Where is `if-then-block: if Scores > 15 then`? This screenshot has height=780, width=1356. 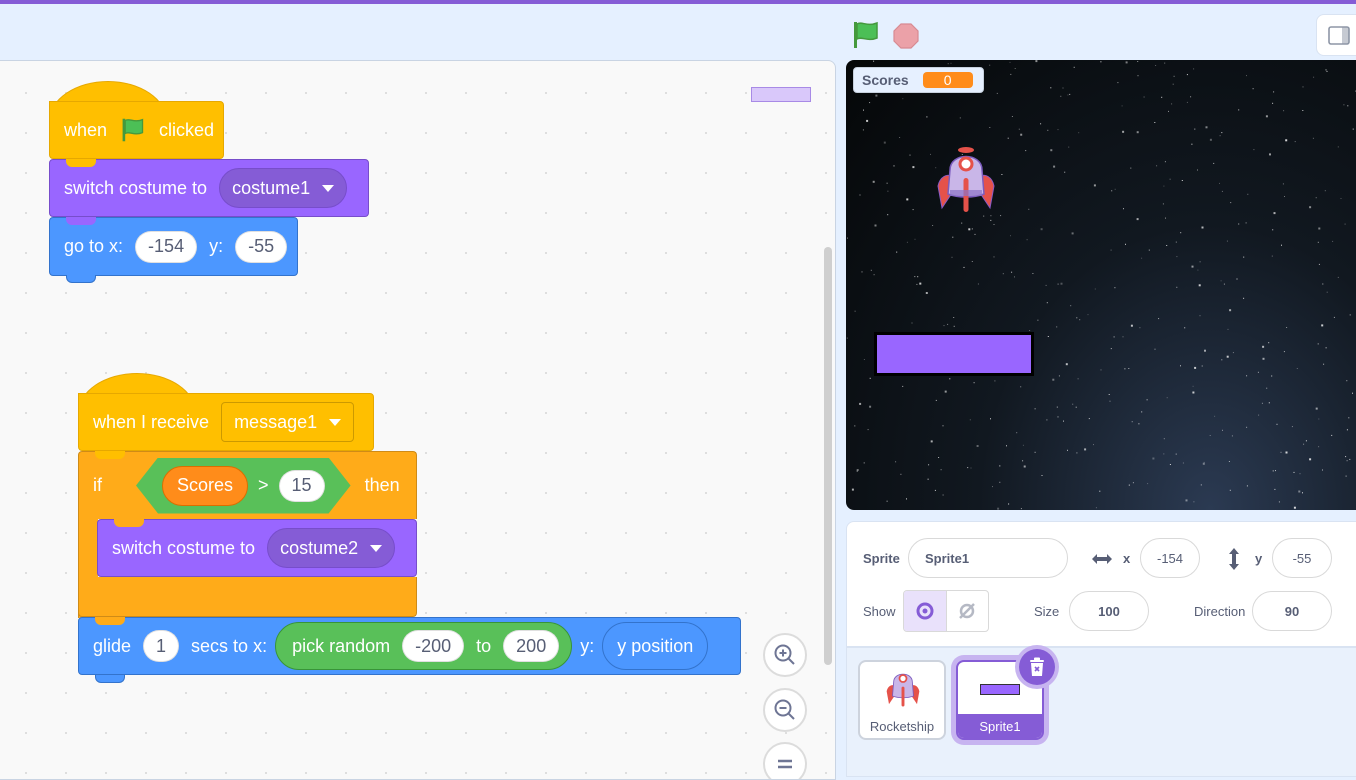
if-then-block: if Scores > 15 then is located at coordinates (247, 485).